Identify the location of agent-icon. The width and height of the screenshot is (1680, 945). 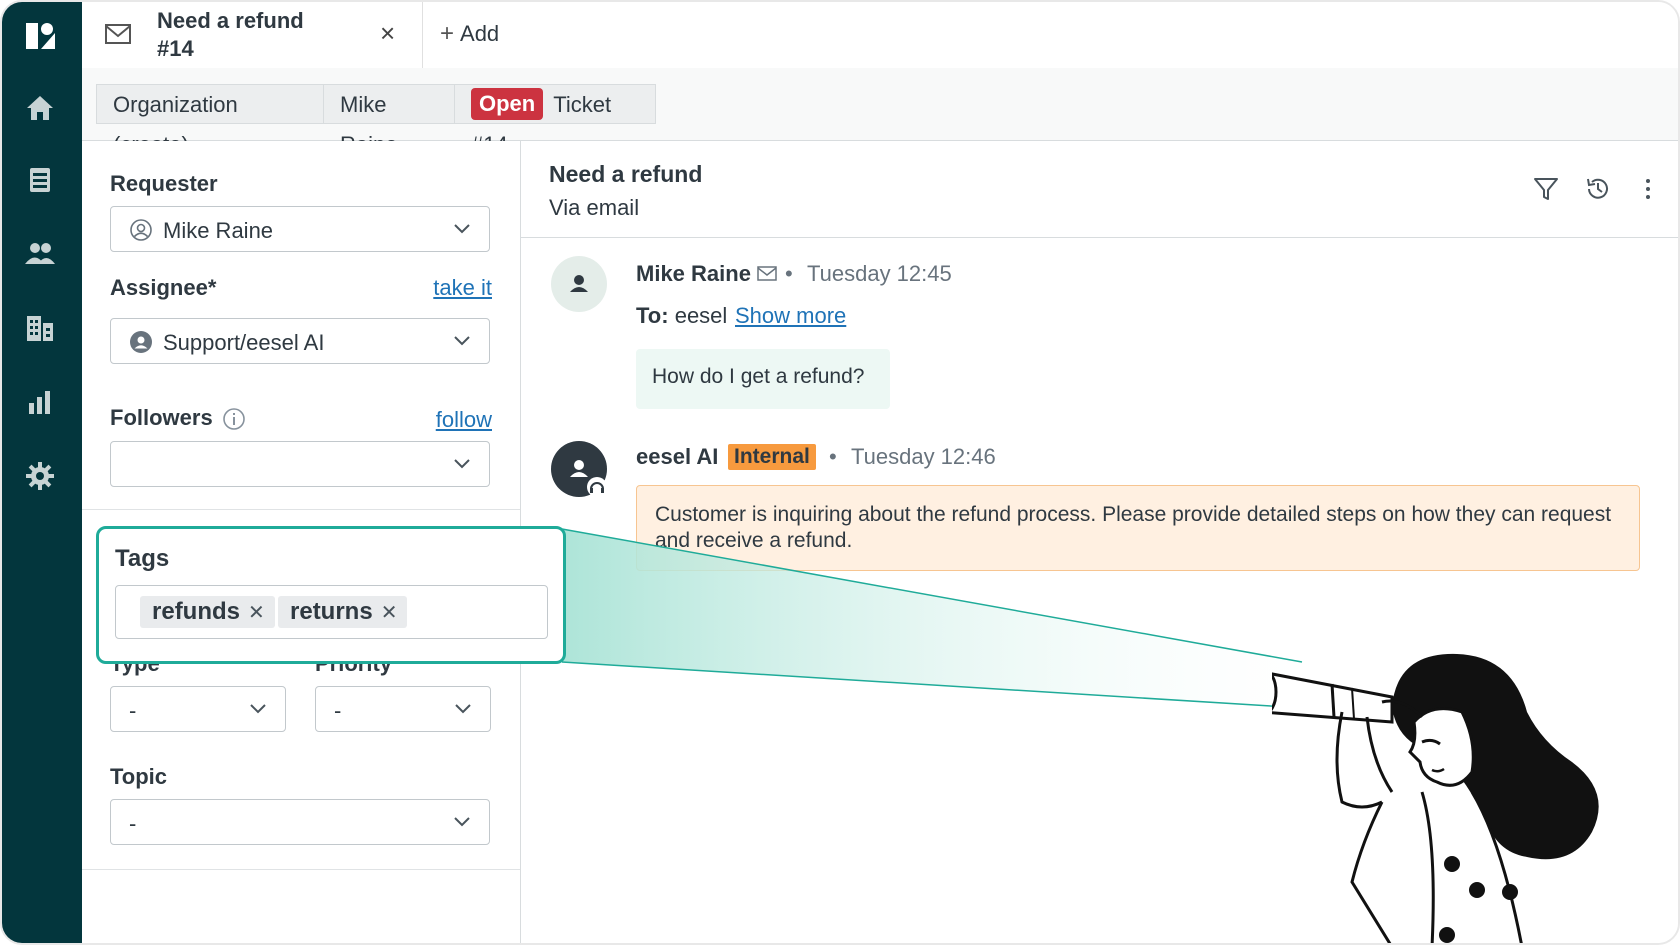
(588, 478).